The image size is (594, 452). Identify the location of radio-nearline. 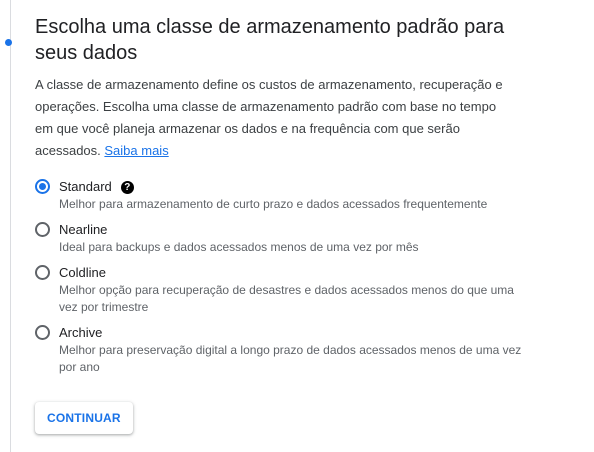
(42, 229).